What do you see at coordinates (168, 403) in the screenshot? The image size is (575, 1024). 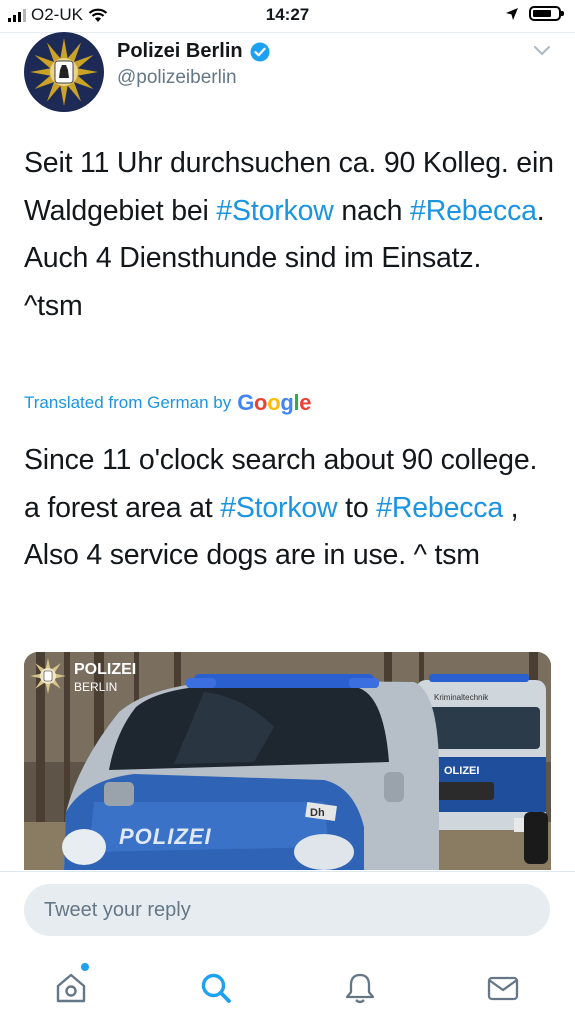 I see `translation-attribution: Translated from German by Google` at bounding box center [168, 403].